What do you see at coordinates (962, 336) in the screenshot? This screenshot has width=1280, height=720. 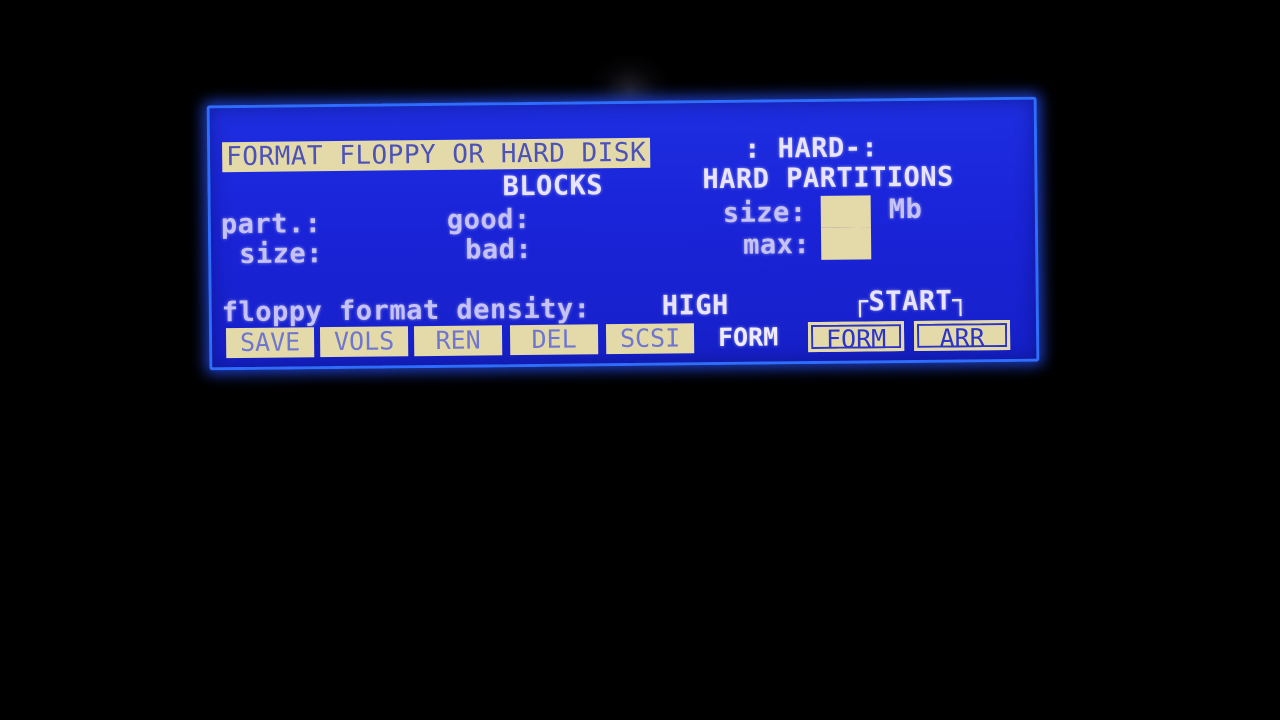 I see `arrange-softkey: ARR` at bounding box center [962, 336].